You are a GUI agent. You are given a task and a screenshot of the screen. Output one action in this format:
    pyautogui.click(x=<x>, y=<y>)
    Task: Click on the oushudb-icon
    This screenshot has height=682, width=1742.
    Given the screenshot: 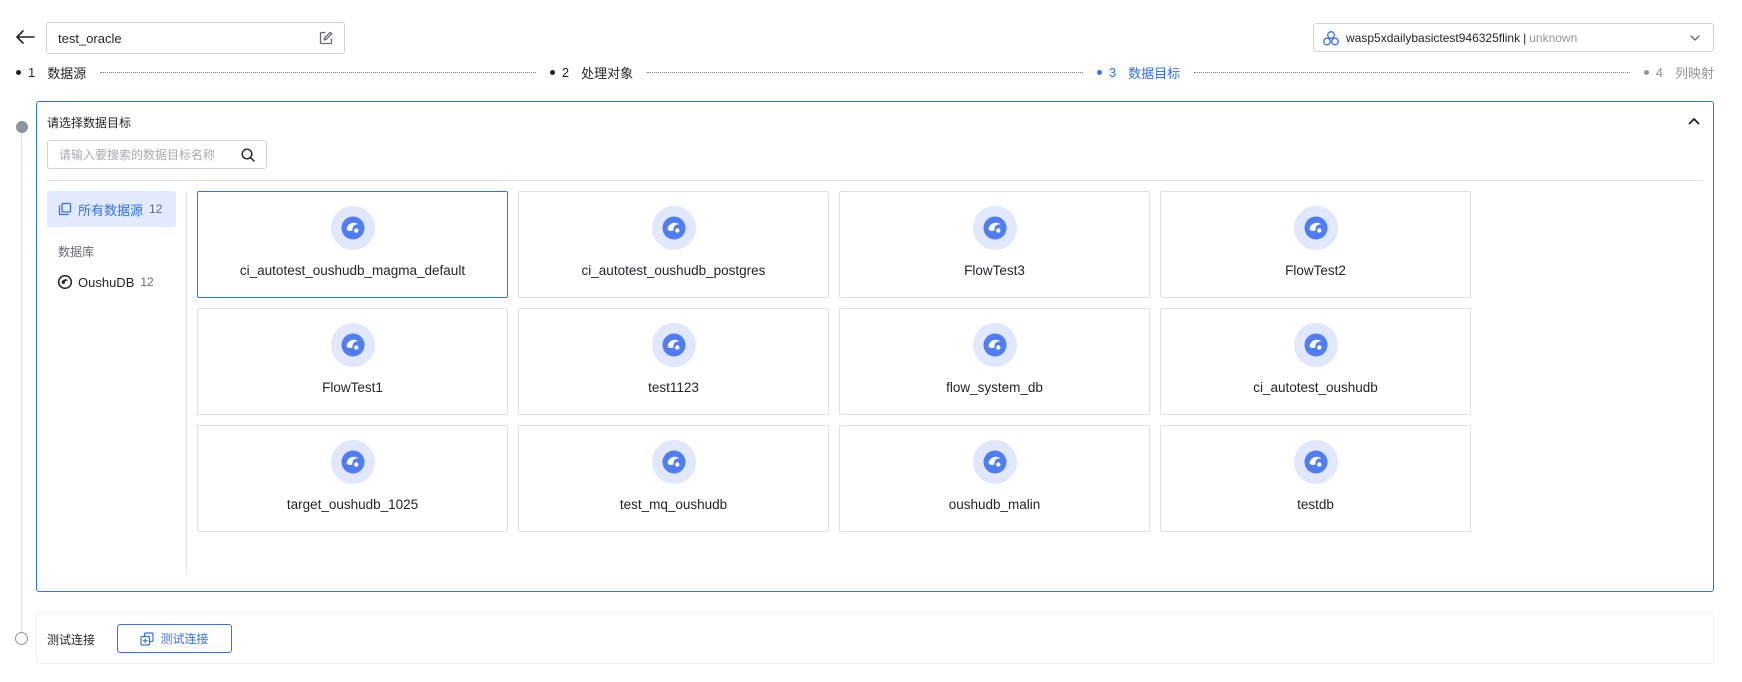 What is the action you would take?
    pyautogui.click(x=65, y=282)
    